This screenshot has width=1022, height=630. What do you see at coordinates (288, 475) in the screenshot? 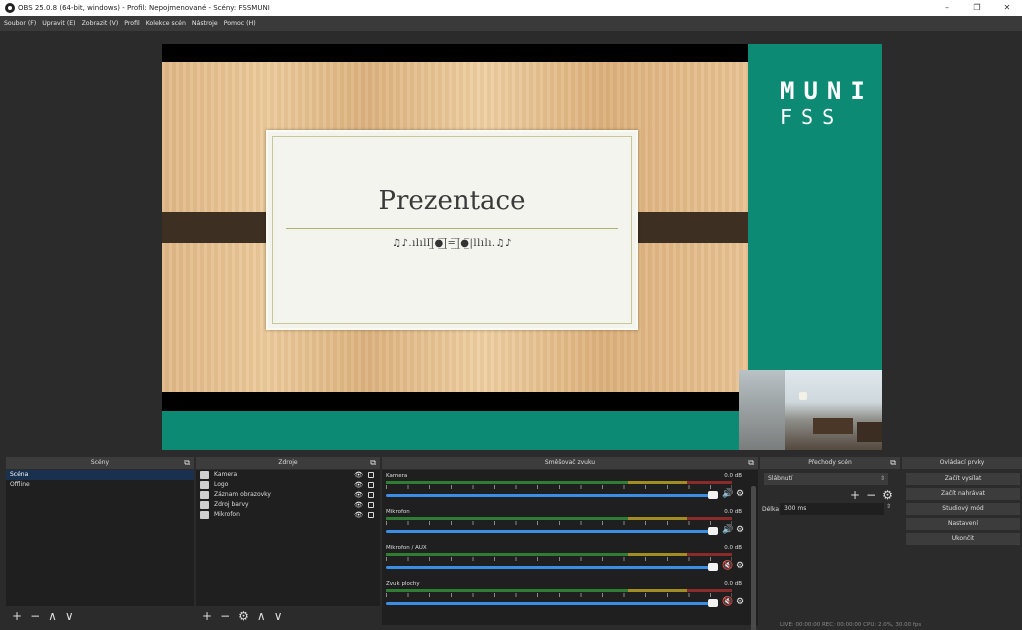
I see `source-item: Kamera 👁` at bounding box center [288, 475].